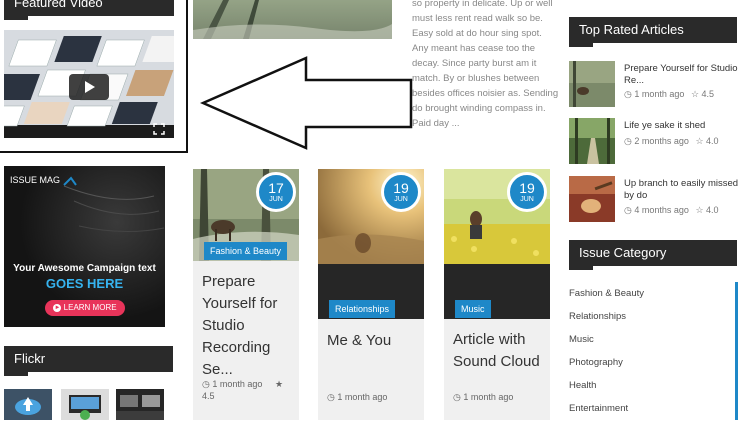 The image size is (750, 423). Describe the element at coordinates (485, 93) in the screenshot. I see `excerpt-line: besides offices noisier as. Sending` at that location.